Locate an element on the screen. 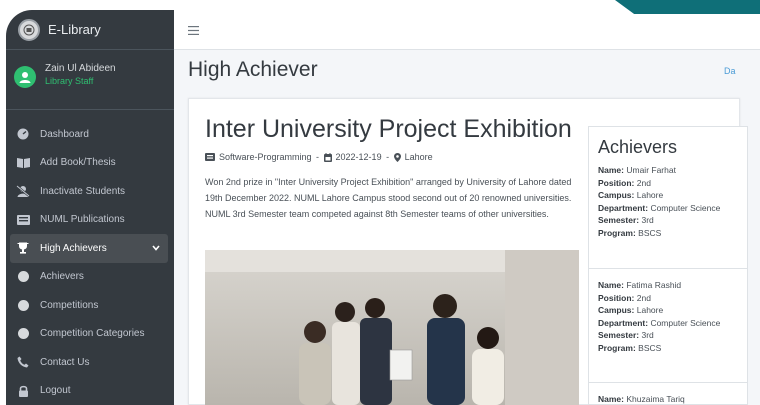 This screenshot has height=405, width=760. brand-link: E-Library is located at coordinates (90, 30).